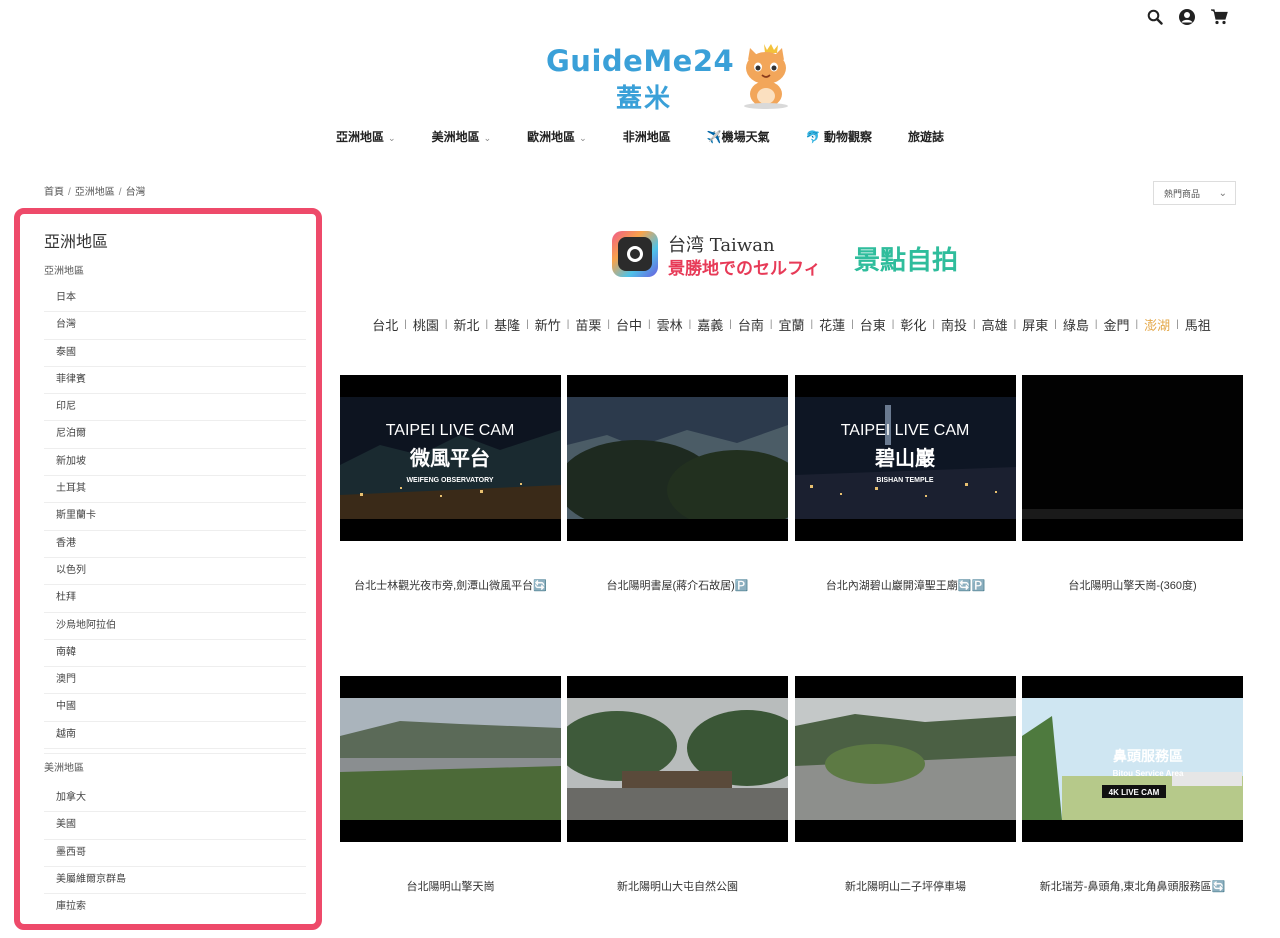 The image size is (1280, 938). I want to click on overlay-subtitle: WEIFENG OBSERVATORY, so click(449, 480).